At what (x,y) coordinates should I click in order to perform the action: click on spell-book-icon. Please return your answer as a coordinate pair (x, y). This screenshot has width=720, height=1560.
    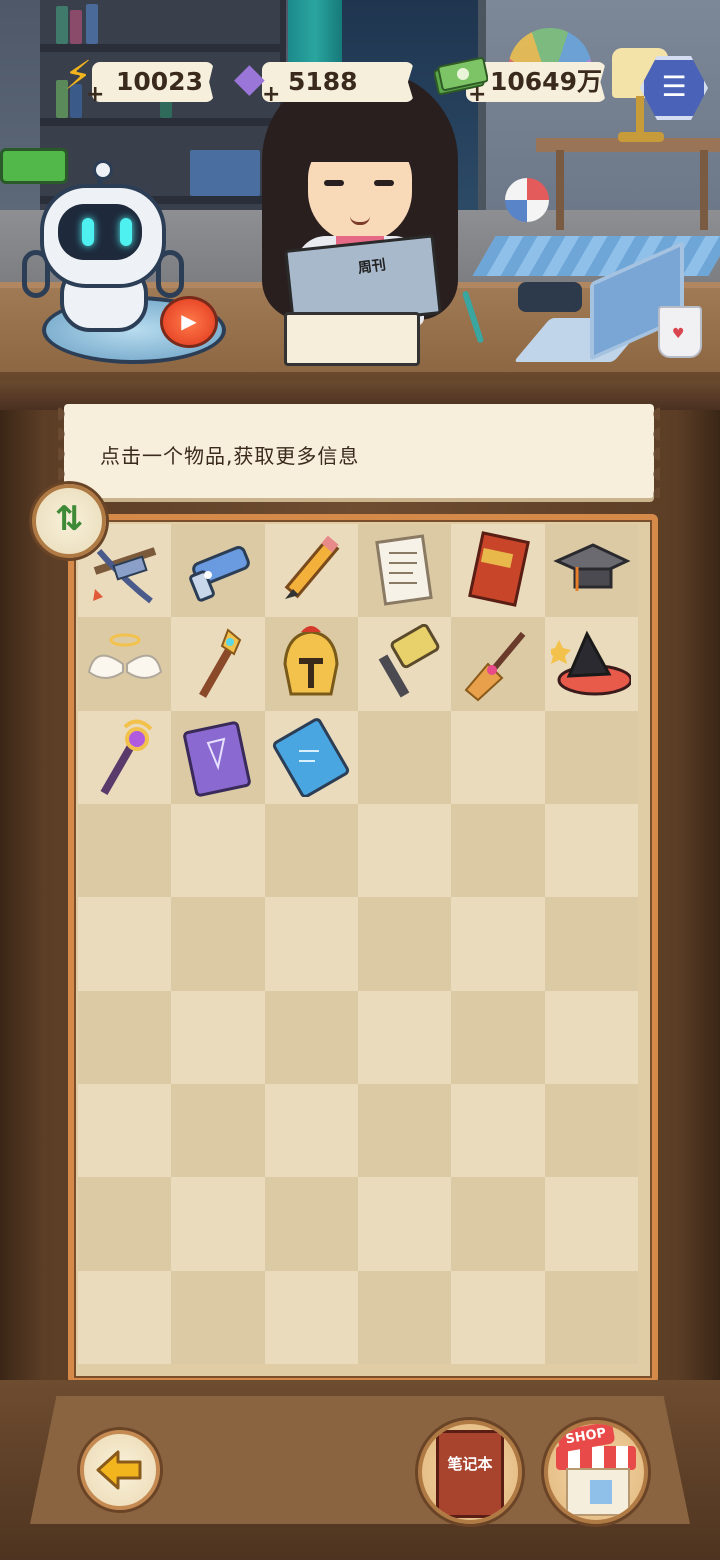
    Looking at the image, I should click on (218, 757).